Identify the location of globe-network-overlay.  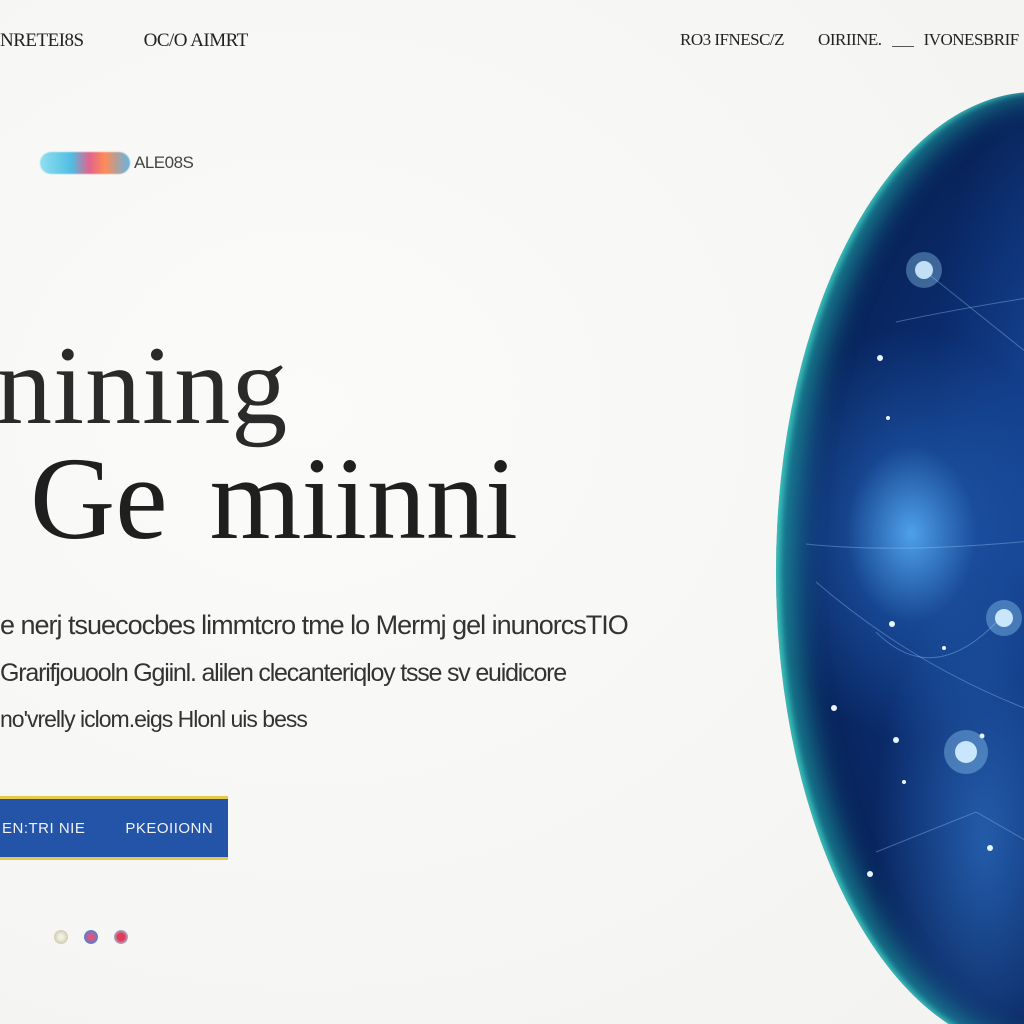
(914, 564).